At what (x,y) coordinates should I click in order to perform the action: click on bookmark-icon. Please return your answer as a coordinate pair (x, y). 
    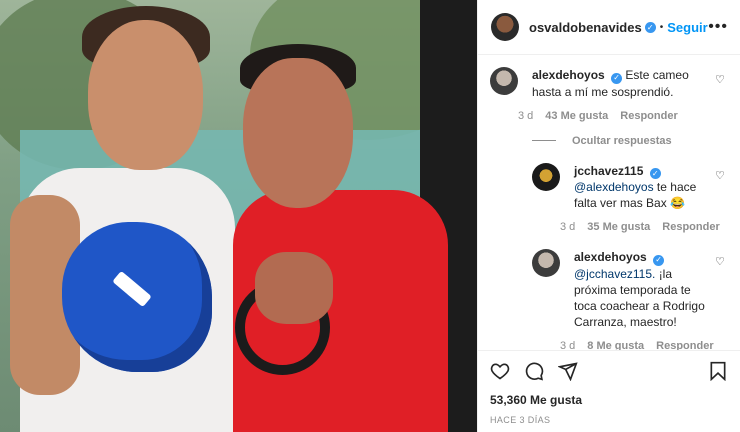
    Looking at the image, I should click on (718, 371).